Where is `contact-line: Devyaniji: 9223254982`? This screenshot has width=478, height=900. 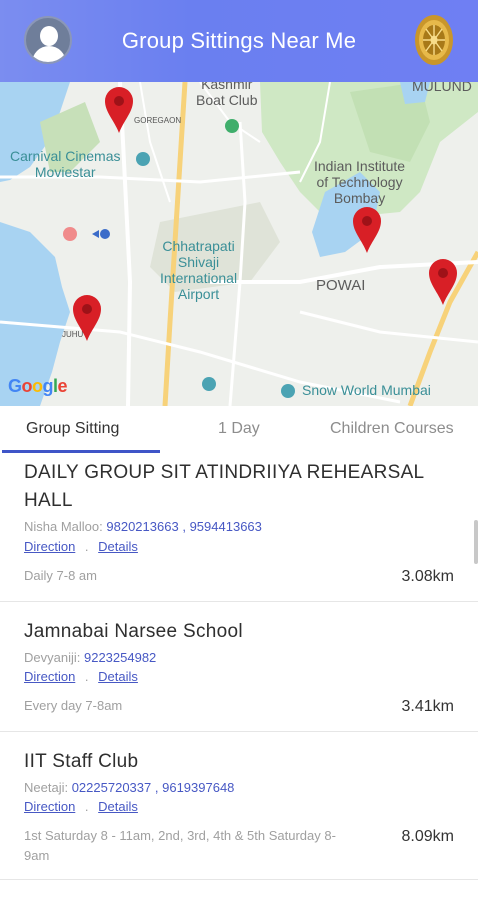
contact-line: Devyaniji: 9223254982 is located at coordinates (90, 657).